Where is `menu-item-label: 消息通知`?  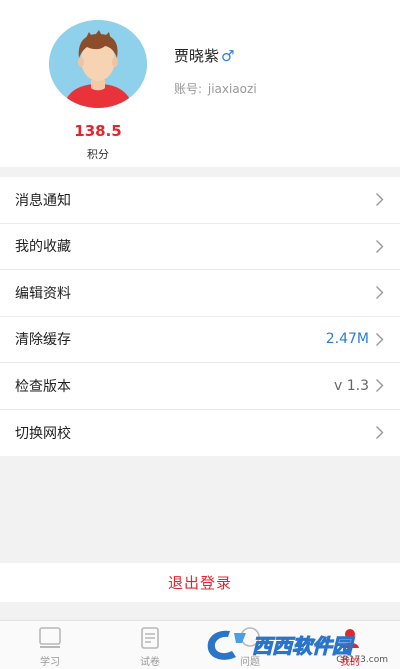
menu-item-label: 消息通知 is located at coordinates (43, 200).